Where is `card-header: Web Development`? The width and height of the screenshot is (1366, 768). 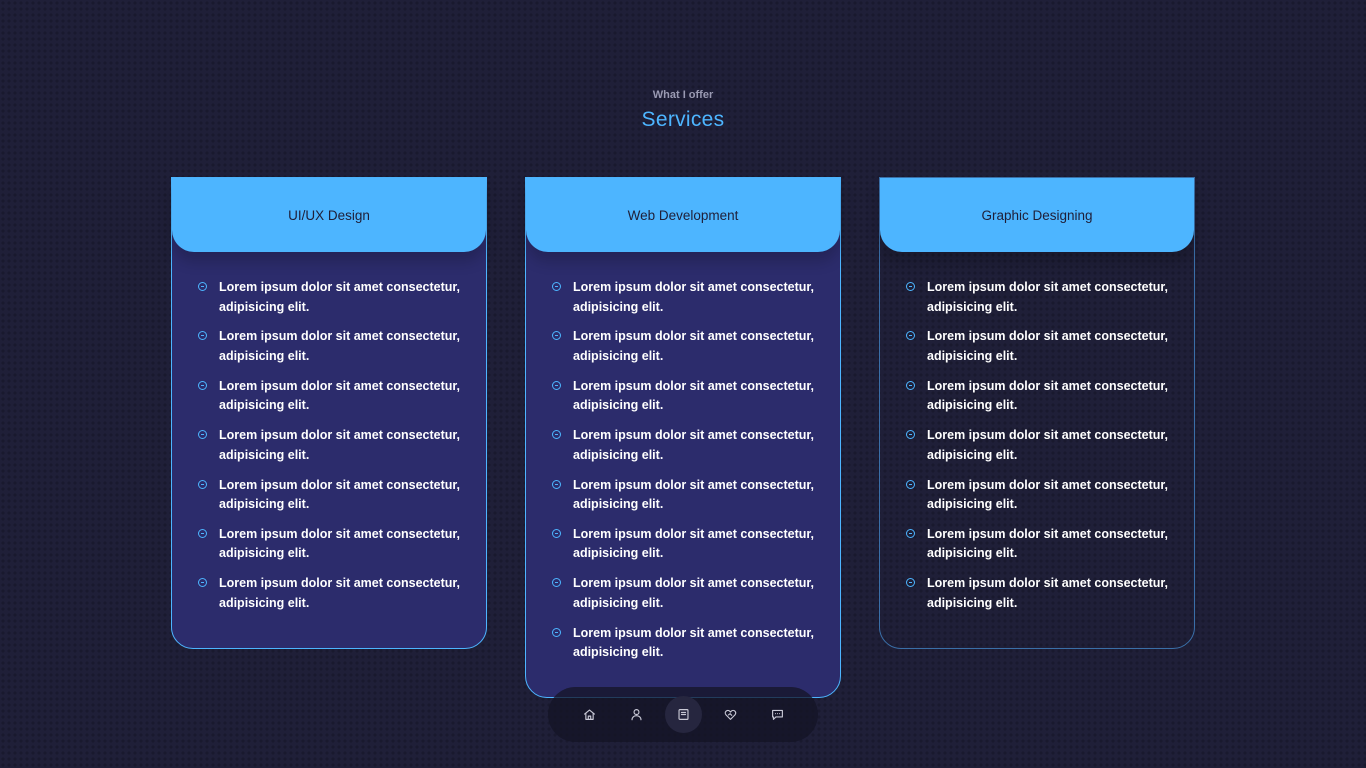
card-header: Web Development is located at coordinates (683, 215).